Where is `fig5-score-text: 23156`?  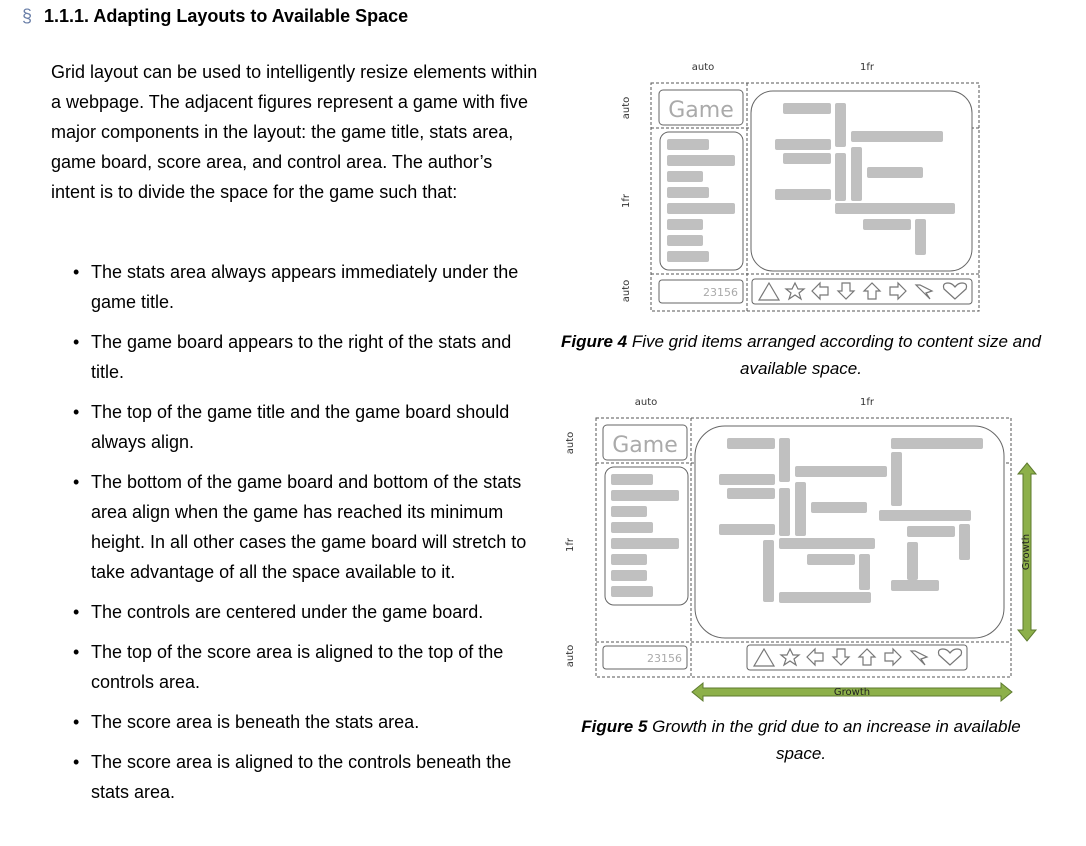
fig5-score-text: 23156 is located at coordinates (664, 658).